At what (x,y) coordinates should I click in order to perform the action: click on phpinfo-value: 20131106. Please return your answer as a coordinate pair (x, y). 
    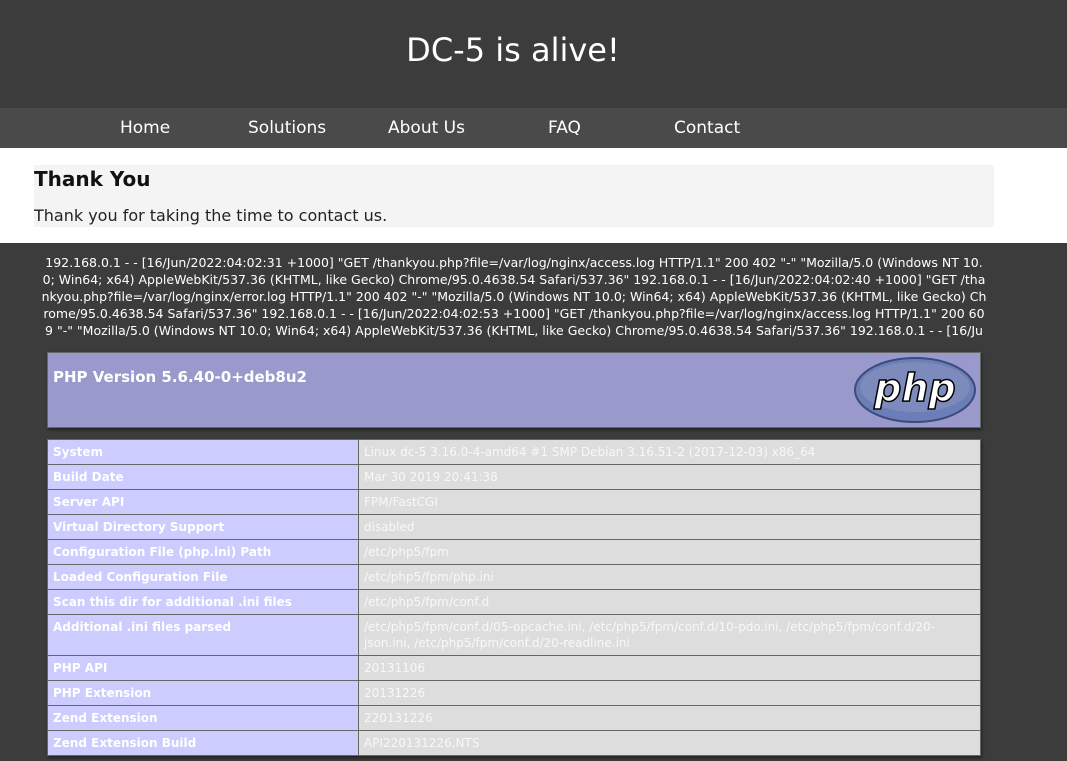
    Looking at the image, I should click on (669, 668).